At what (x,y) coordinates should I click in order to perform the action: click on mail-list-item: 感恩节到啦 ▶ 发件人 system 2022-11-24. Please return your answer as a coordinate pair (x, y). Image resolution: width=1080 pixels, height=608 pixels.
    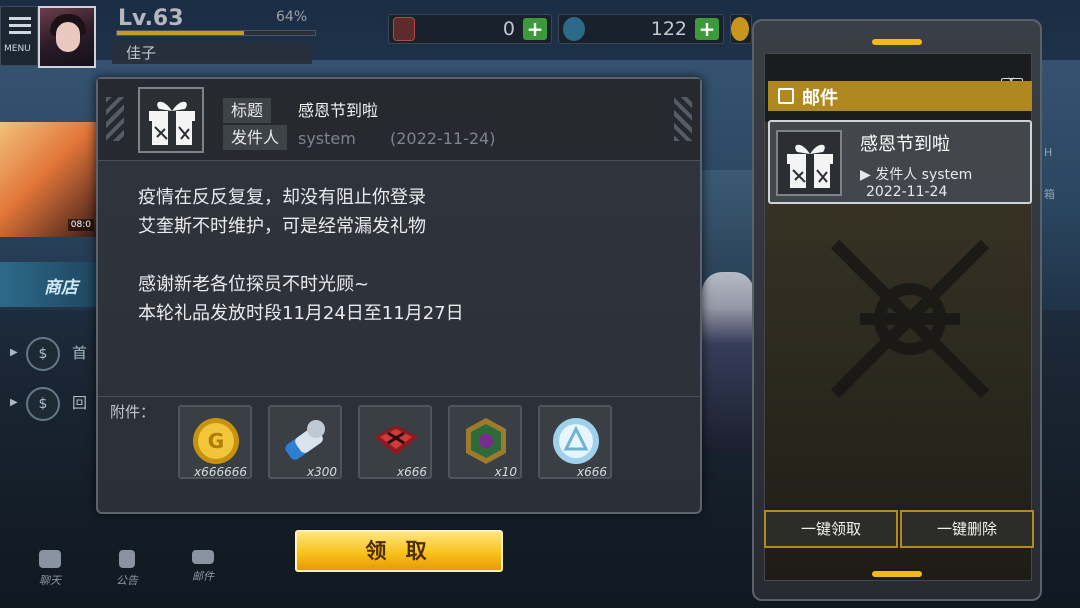
    Looking at the image, I should click on (900, 162).